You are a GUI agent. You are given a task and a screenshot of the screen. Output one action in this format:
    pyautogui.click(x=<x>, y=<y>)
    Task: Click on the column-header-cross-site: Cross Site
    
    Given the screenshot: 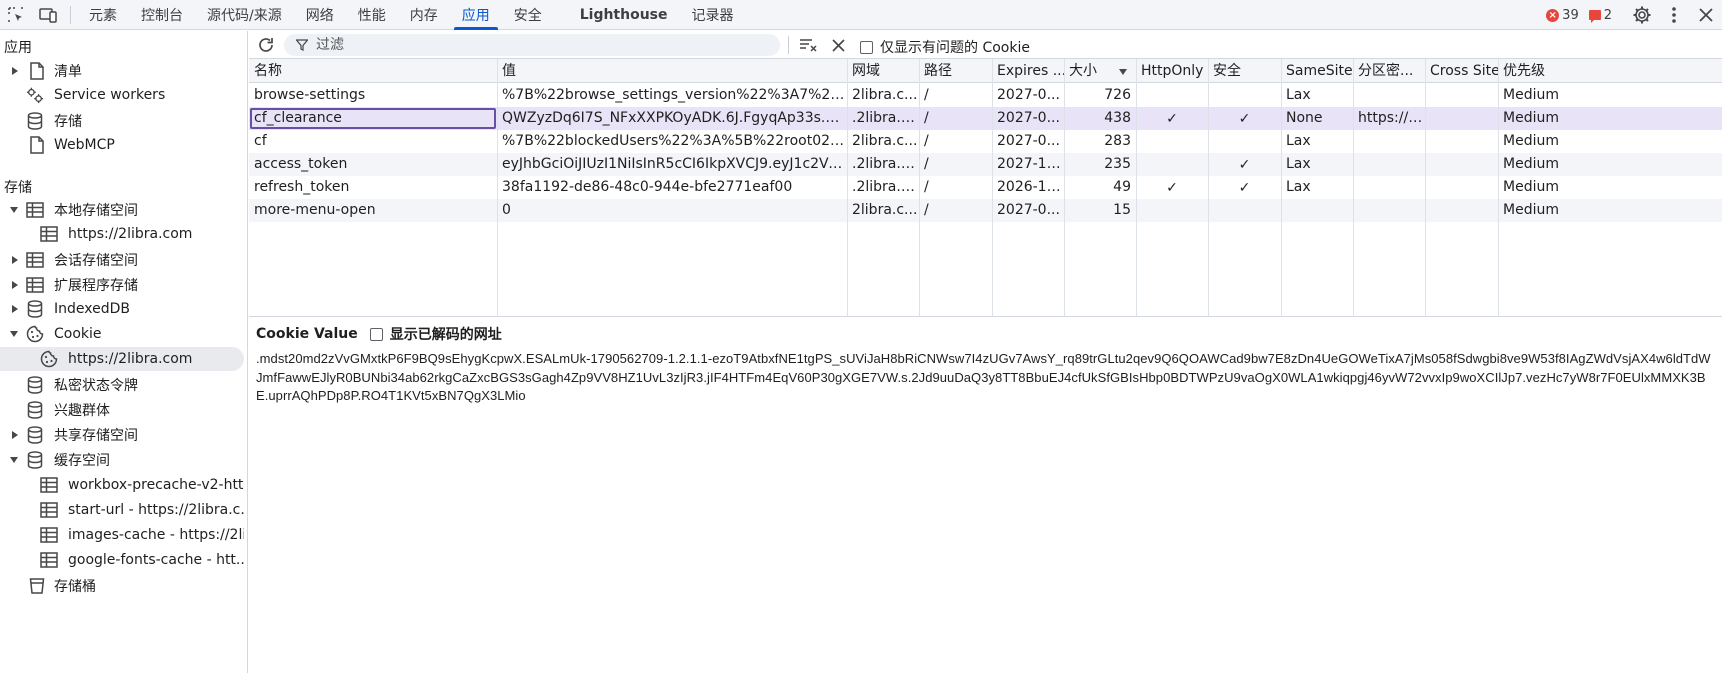 What is the action you would take?
    pyautogui.click(x=1461, y=71)
    